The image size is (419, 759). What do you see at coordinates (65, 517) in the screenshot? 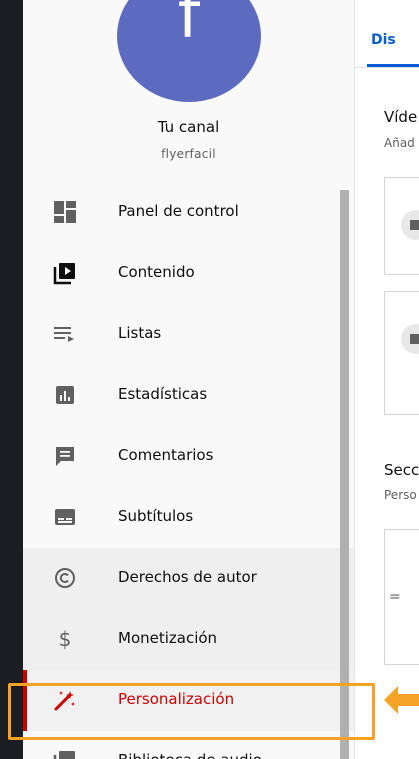
I see `subtitles-icon` at bounding box center [65, 517].